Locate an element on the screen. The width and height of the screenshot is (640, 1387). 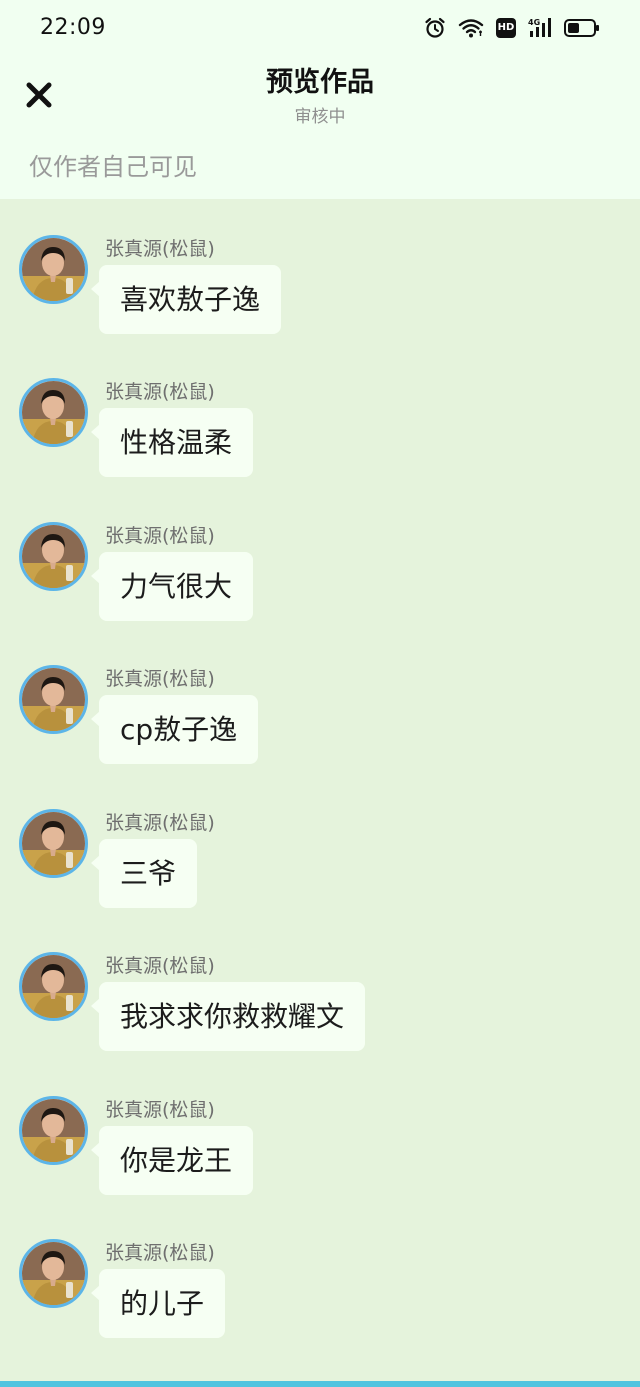
message-bubble: 喜欢敖子逸 is located at coordinates (186, 299).